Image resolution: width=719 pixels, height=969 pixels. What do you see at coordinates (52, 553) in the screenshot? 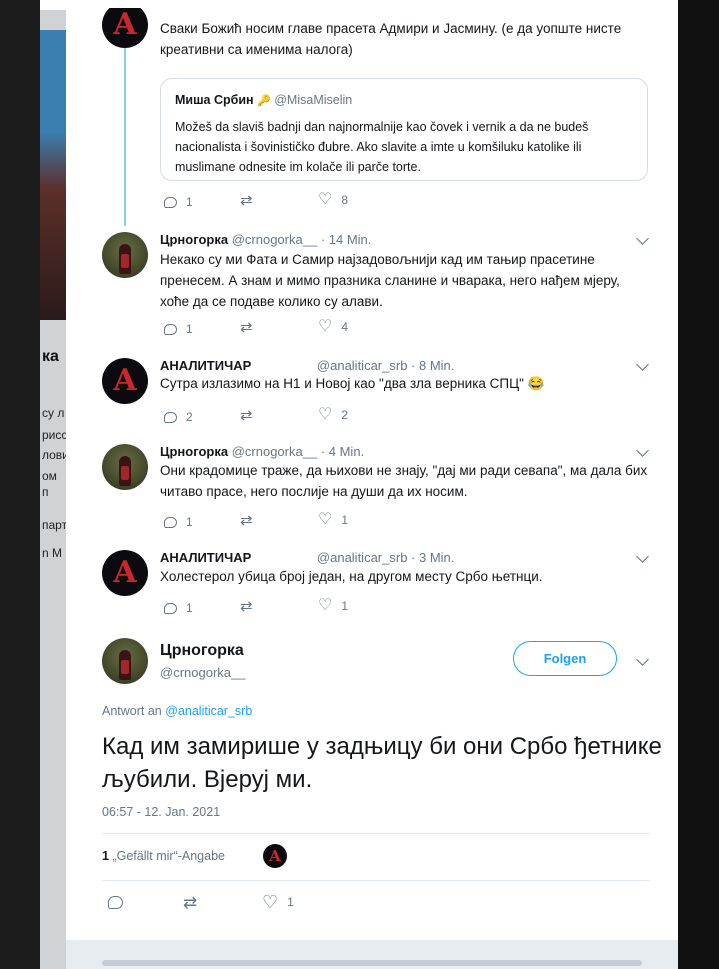
I see `background-text-line: n M` at bounding box center [52, 553].